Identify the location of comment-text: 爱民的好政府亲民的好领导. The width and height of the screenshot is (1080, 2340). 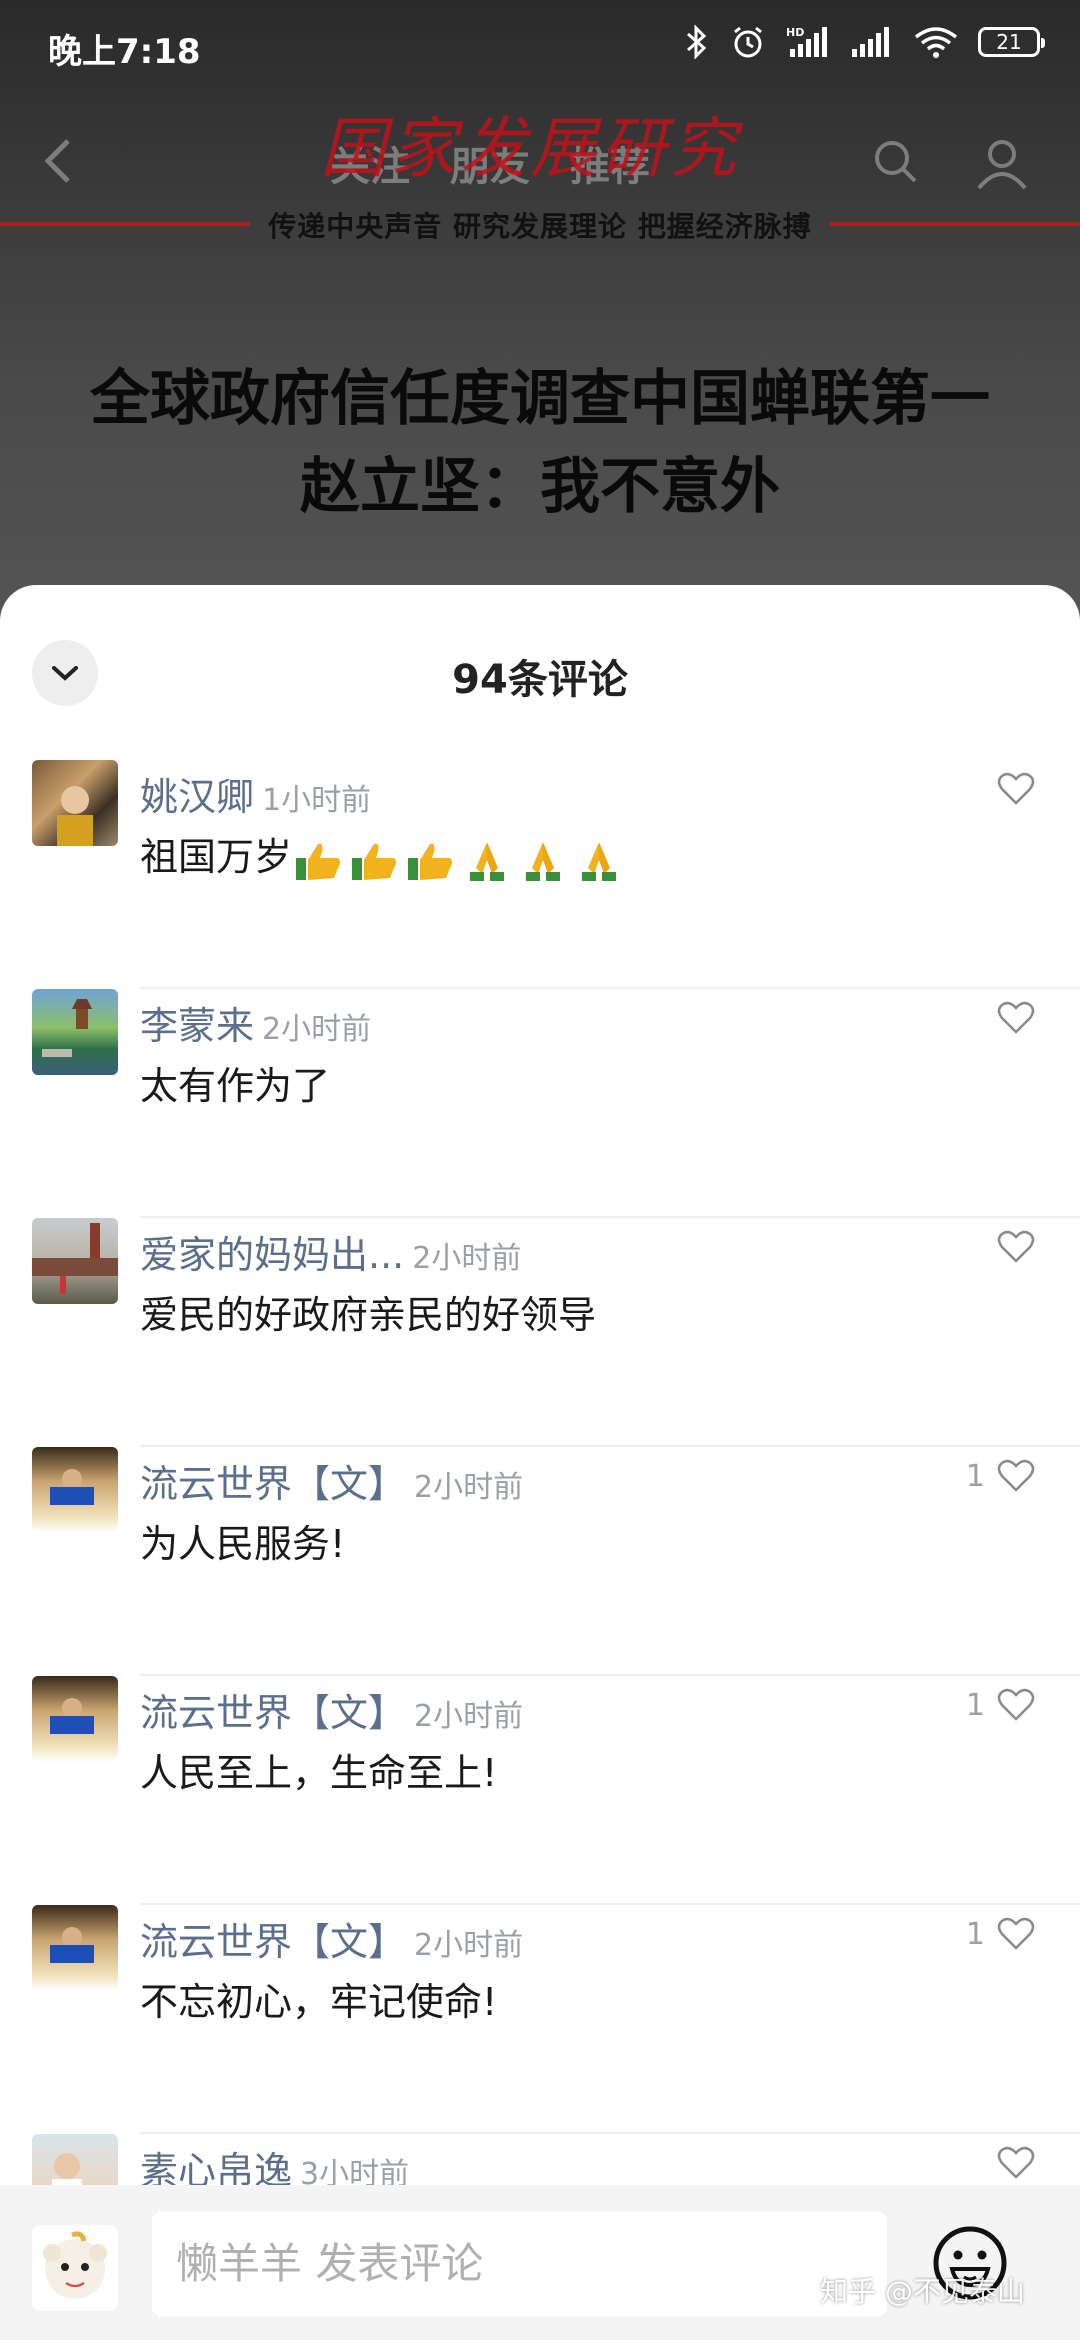
(368, 1315).